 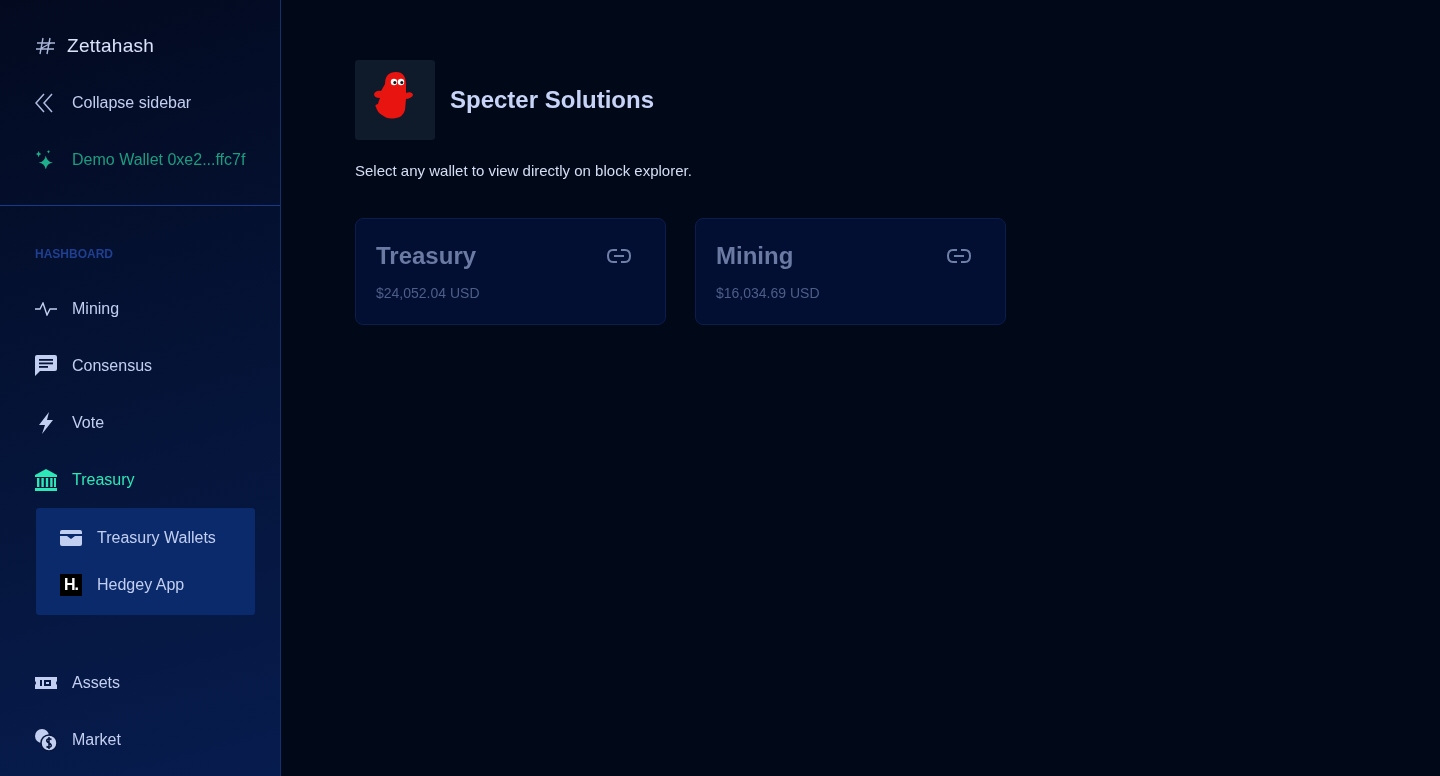 What do you see at coordinates (138, 538) in the screenshot?
I see `submenu-item: Treasury Wallets` at bounding box center [138, 538].